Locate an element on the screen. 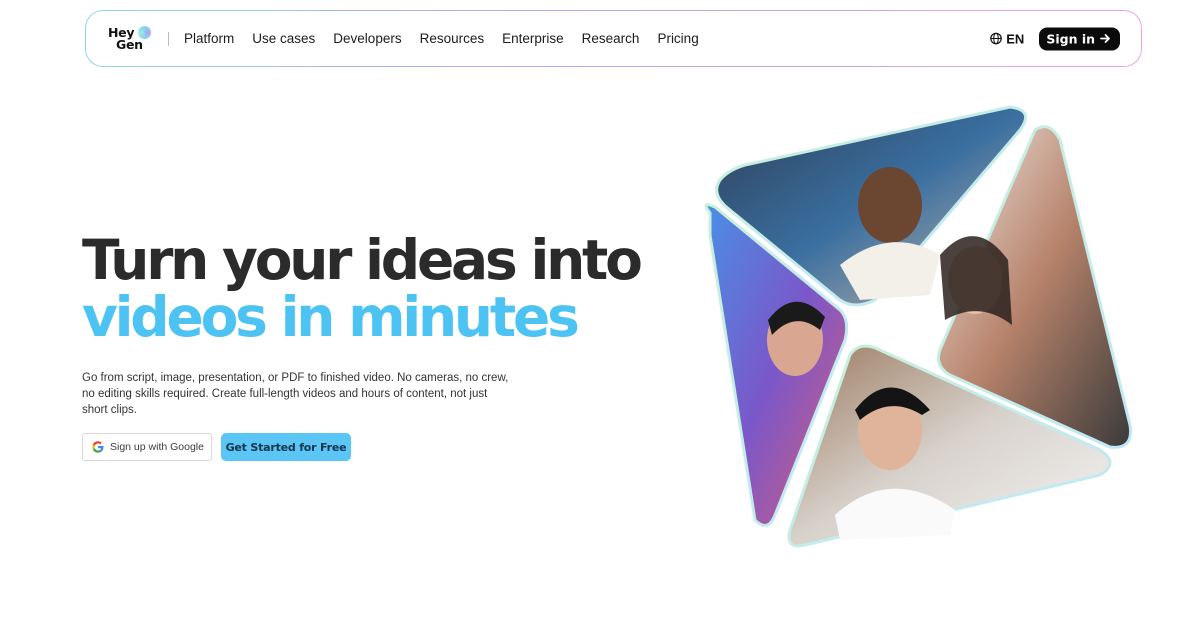 This screenshot has width=1200, height=628. logo-mark-icon is located at coordinates (144, 32).